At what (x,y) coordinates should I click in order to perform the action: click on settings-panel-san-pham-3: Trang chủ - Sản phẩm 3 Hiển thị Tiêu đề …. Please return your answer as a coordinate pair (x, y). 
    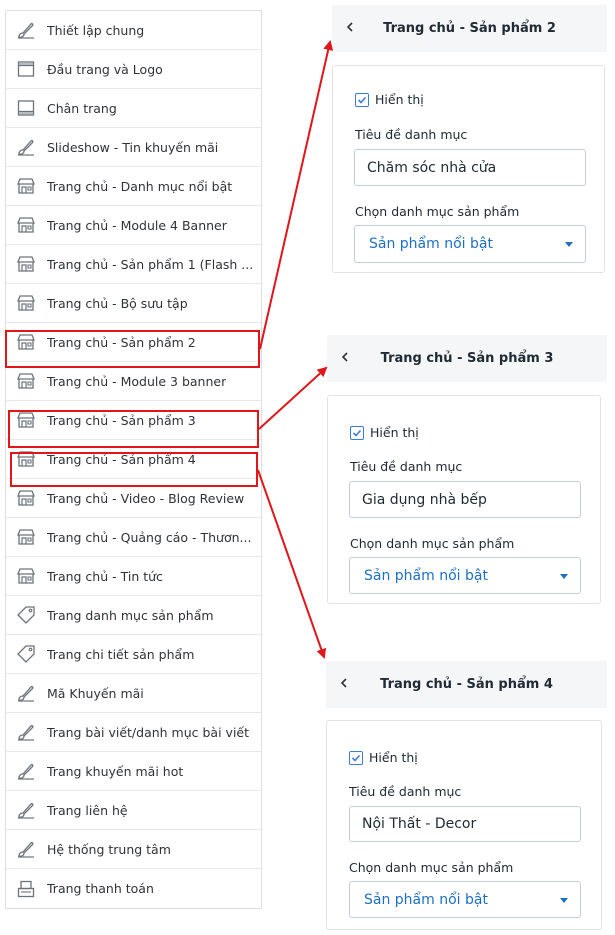
    Looking at the image, I should click on (467, 470).